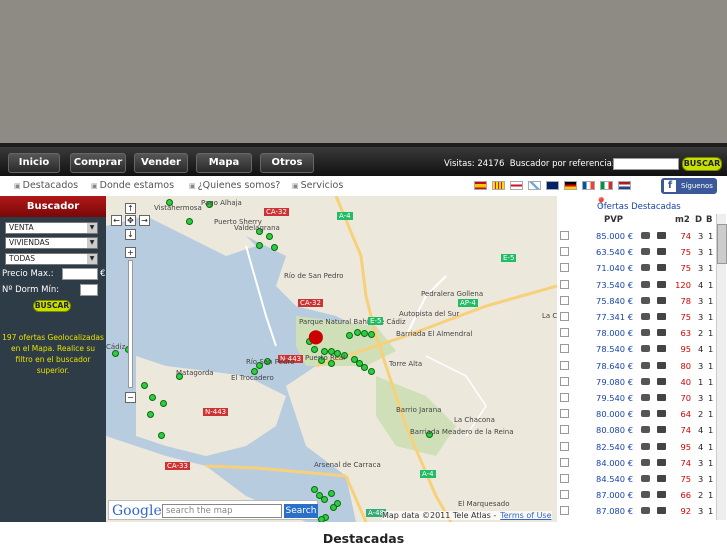 The width and height of the screenshot is (727, 556). Describe the element at coordinates (235, 185) in the screenshot. I see `link-quienes-somos: ¿Quienes somos?` at that location.